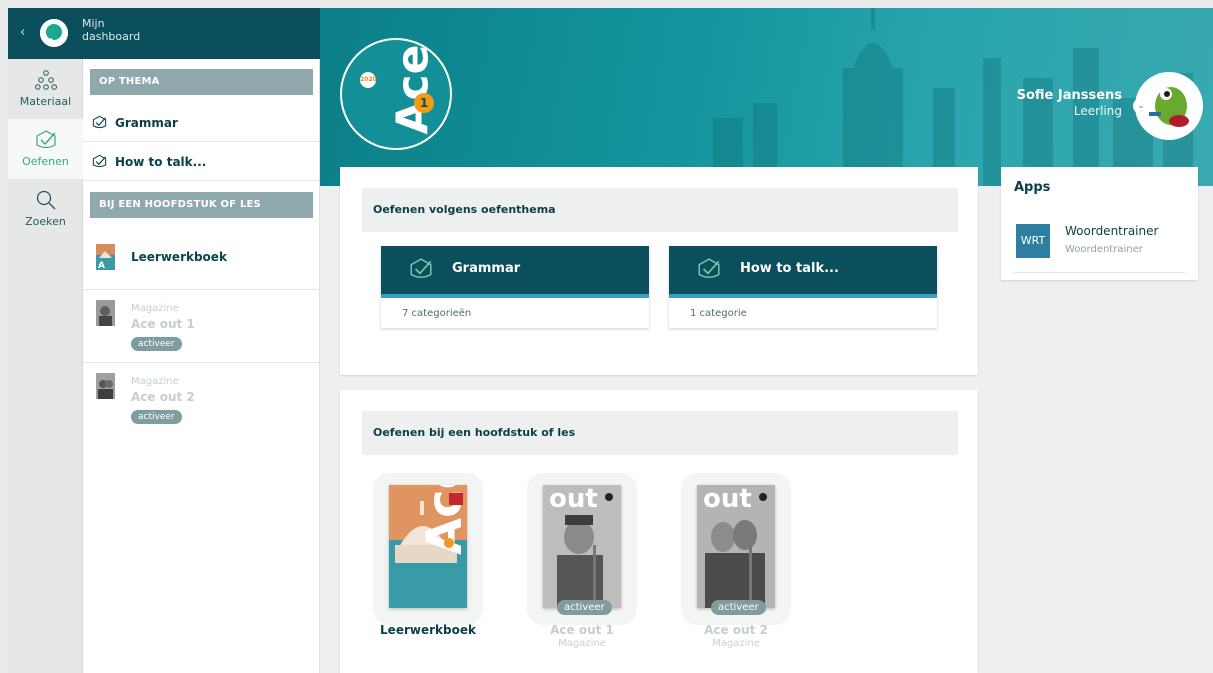 This screenshot has height=673, width=1213. What do you see at coordinates (45, 221) in the screenshot?
I see `rail-label-zoeken: Zoeken` at bounding box center [45, 221].